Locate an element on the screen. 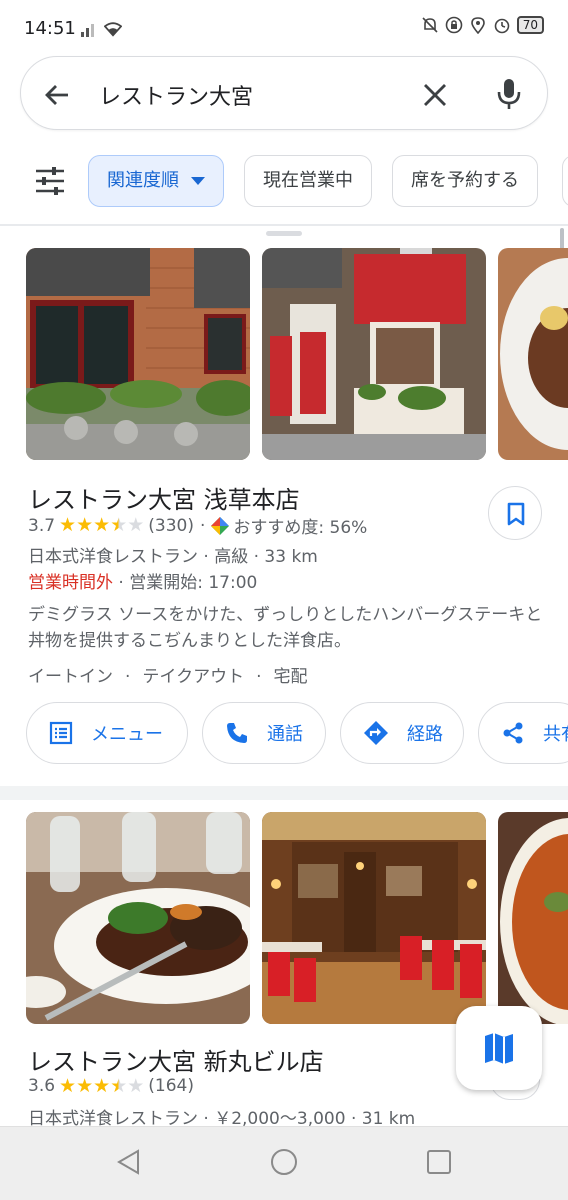 This screenshot has height=1200, width=568. status-bar: 14:51 70 is located at coordinates (284, 28).